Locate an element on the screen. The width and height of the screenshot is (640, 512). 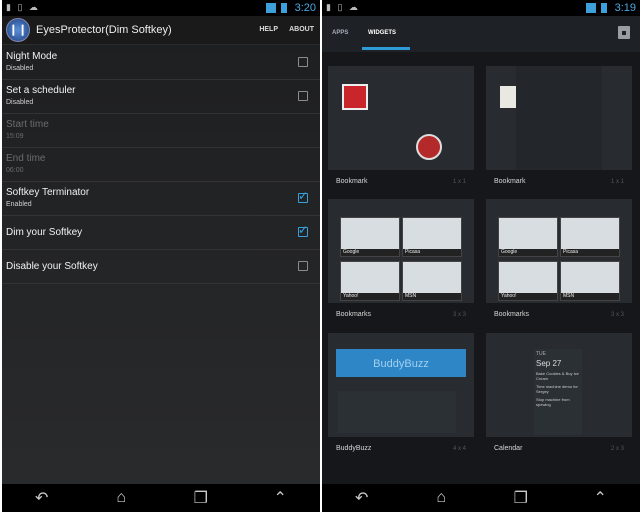
clock: 3:20 is located at coordinates (305, 8).